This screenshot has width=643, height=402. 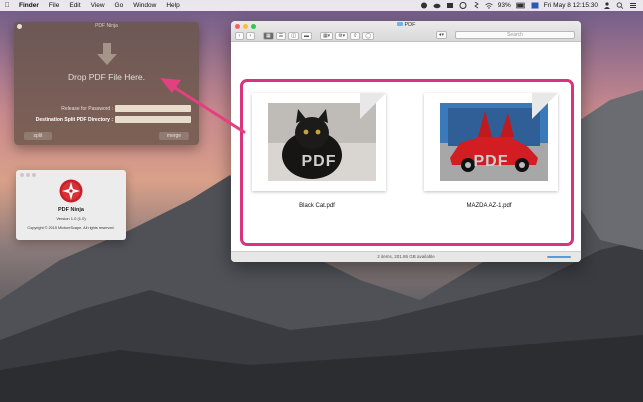 What do you see at coordinates (535, 5) in the screenshot?
I see `input-source-icon` at bounding box center [535, 5].